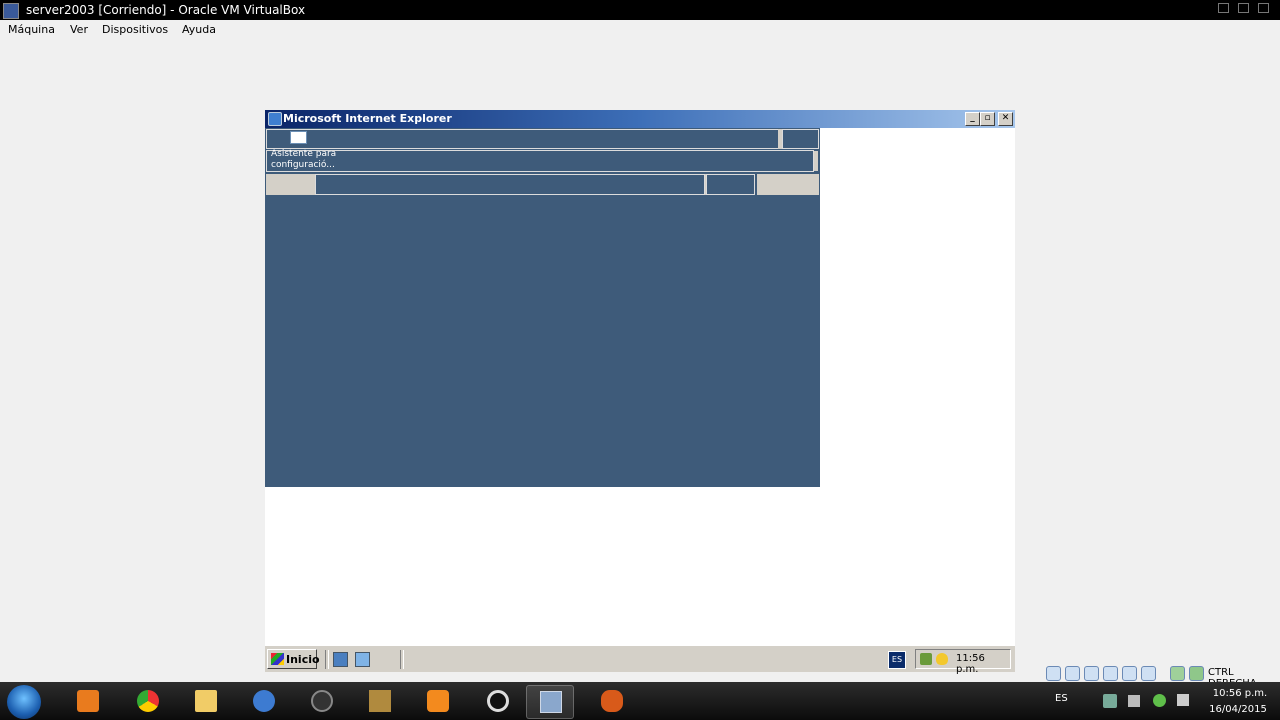 Image resolution: width=1280 pixels, height=720 pixels. What do you see at coordinates (1162, 676) in the screenshot?
I see `vbox-status-bar: CTRL DERECHA` at bounding box center [1162, 676].